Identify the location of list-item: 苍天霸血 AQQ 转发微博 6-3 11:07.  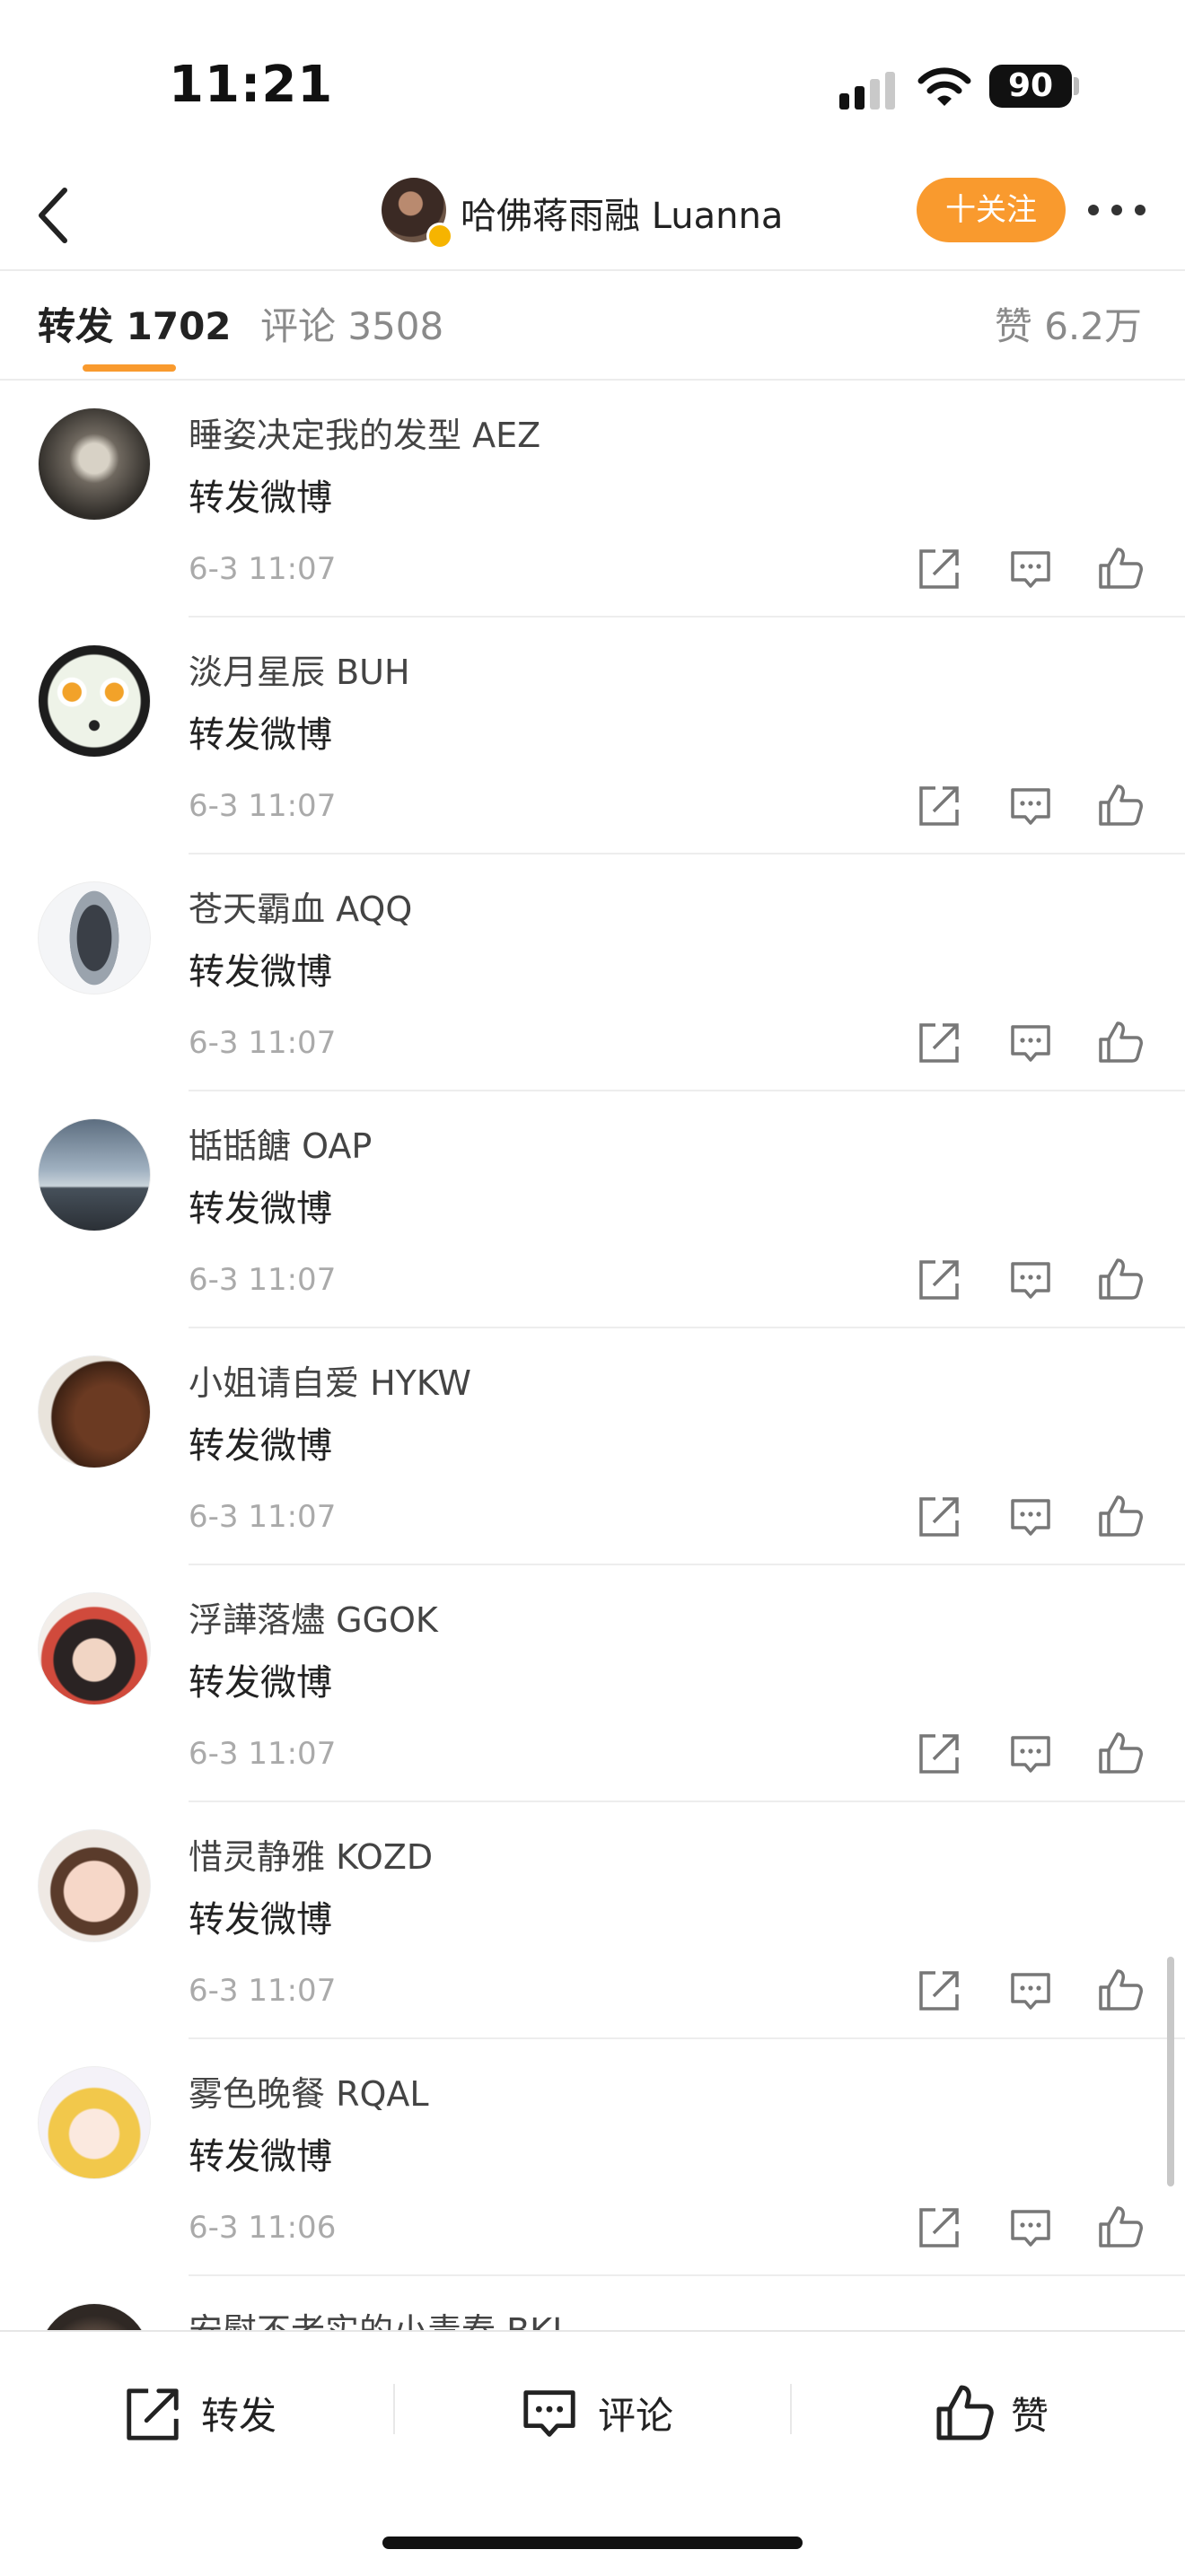
(592, 973).